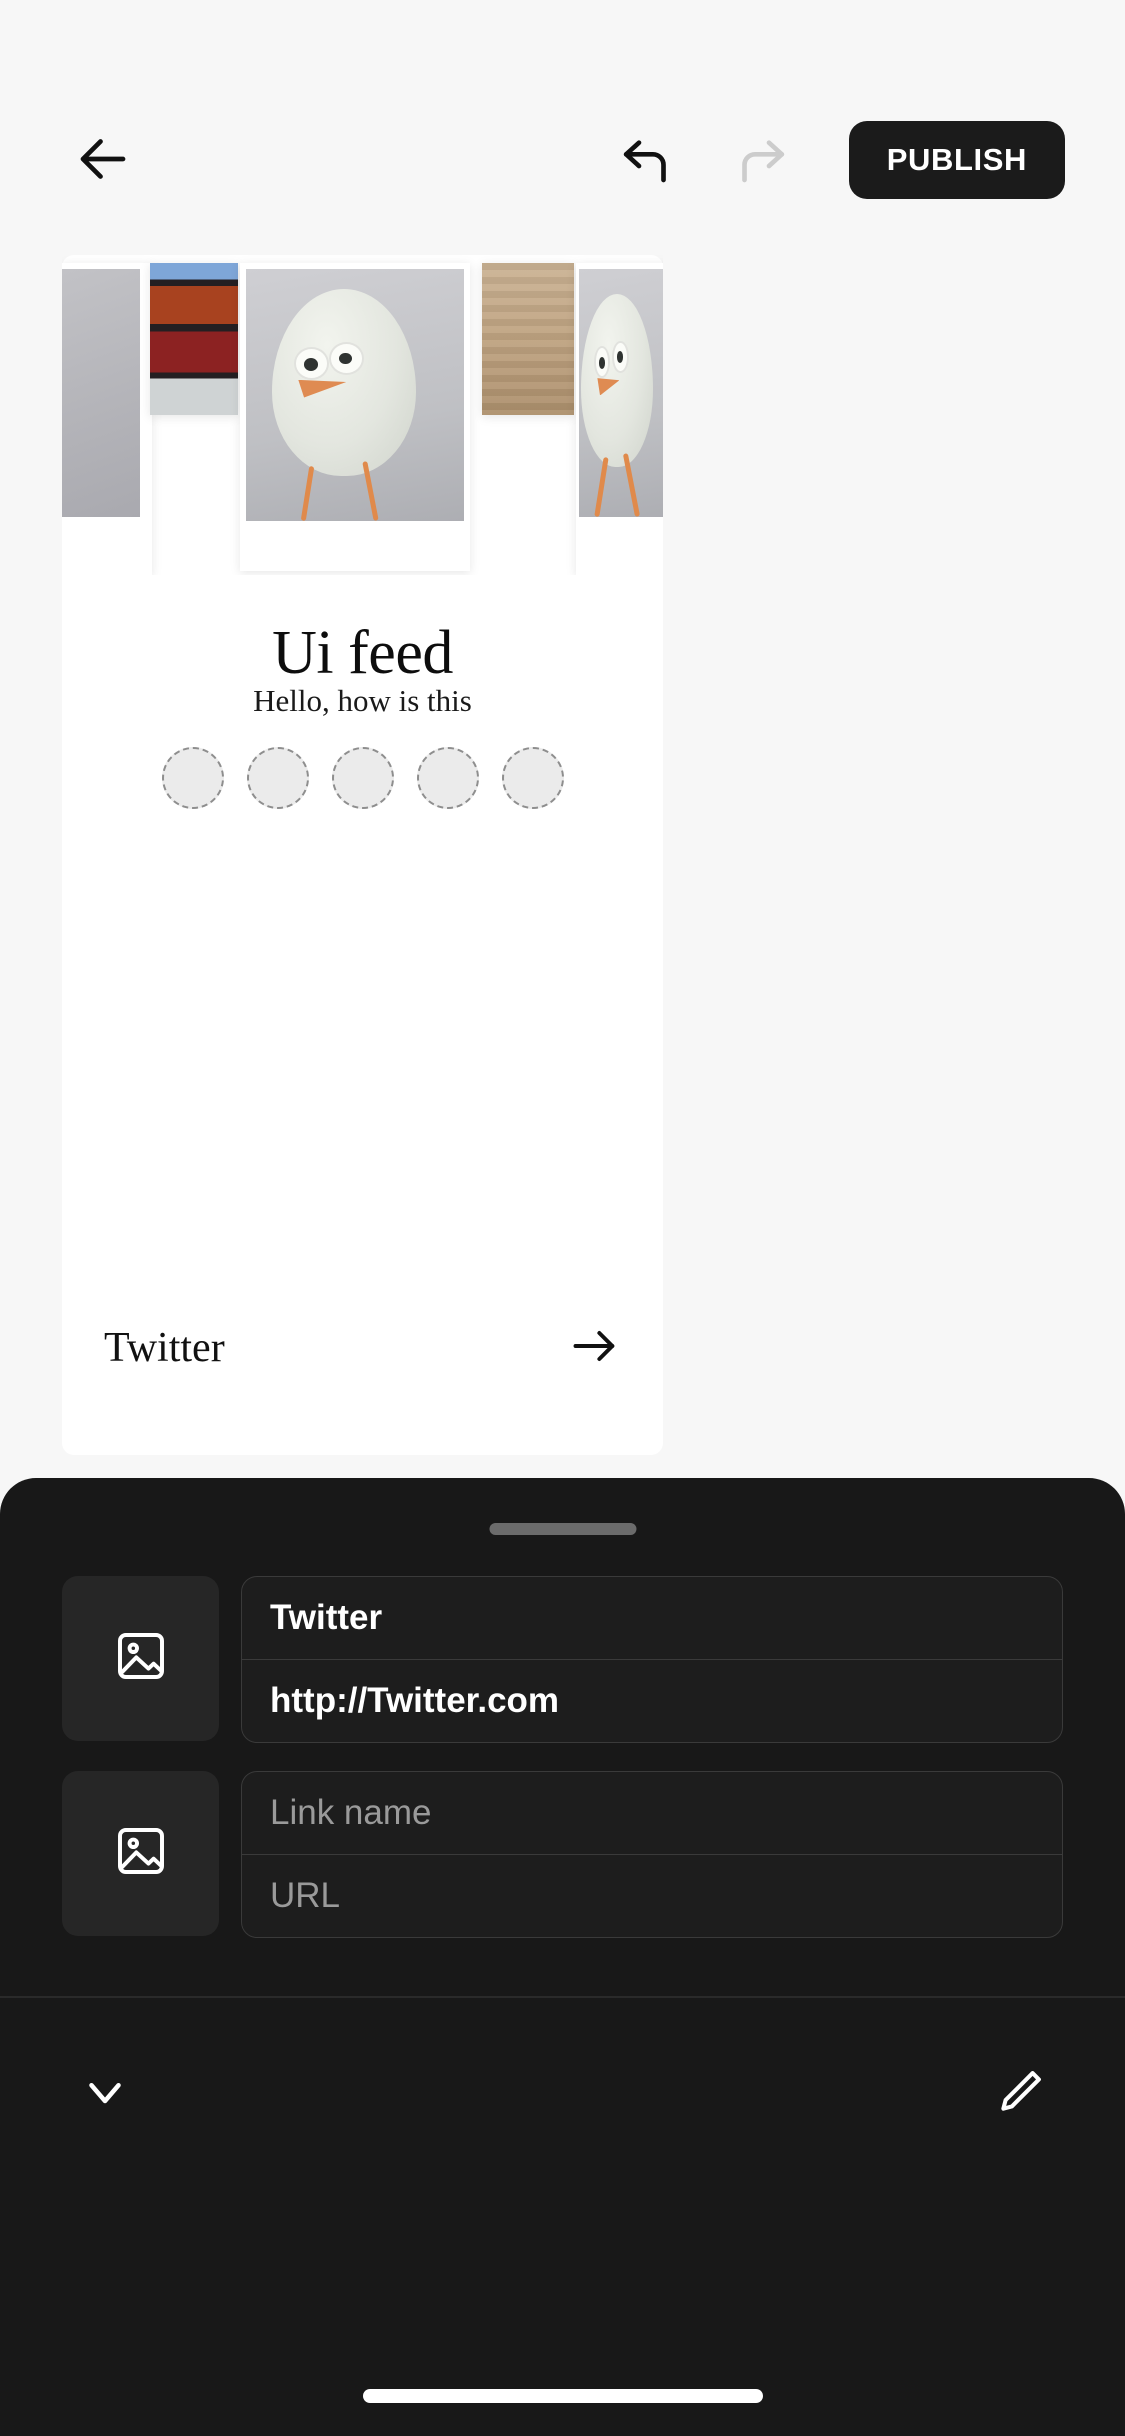 The image size is (1125, 2436). I want to click on link-fields-group: Link name URL, so click(652, 1854).